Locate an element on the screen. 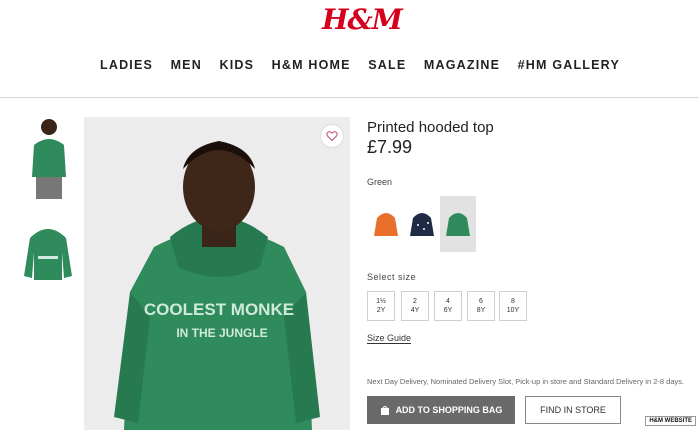 The height and width of the screenshot is (430, 699). heart-icon is located at coordinates (332, 136).